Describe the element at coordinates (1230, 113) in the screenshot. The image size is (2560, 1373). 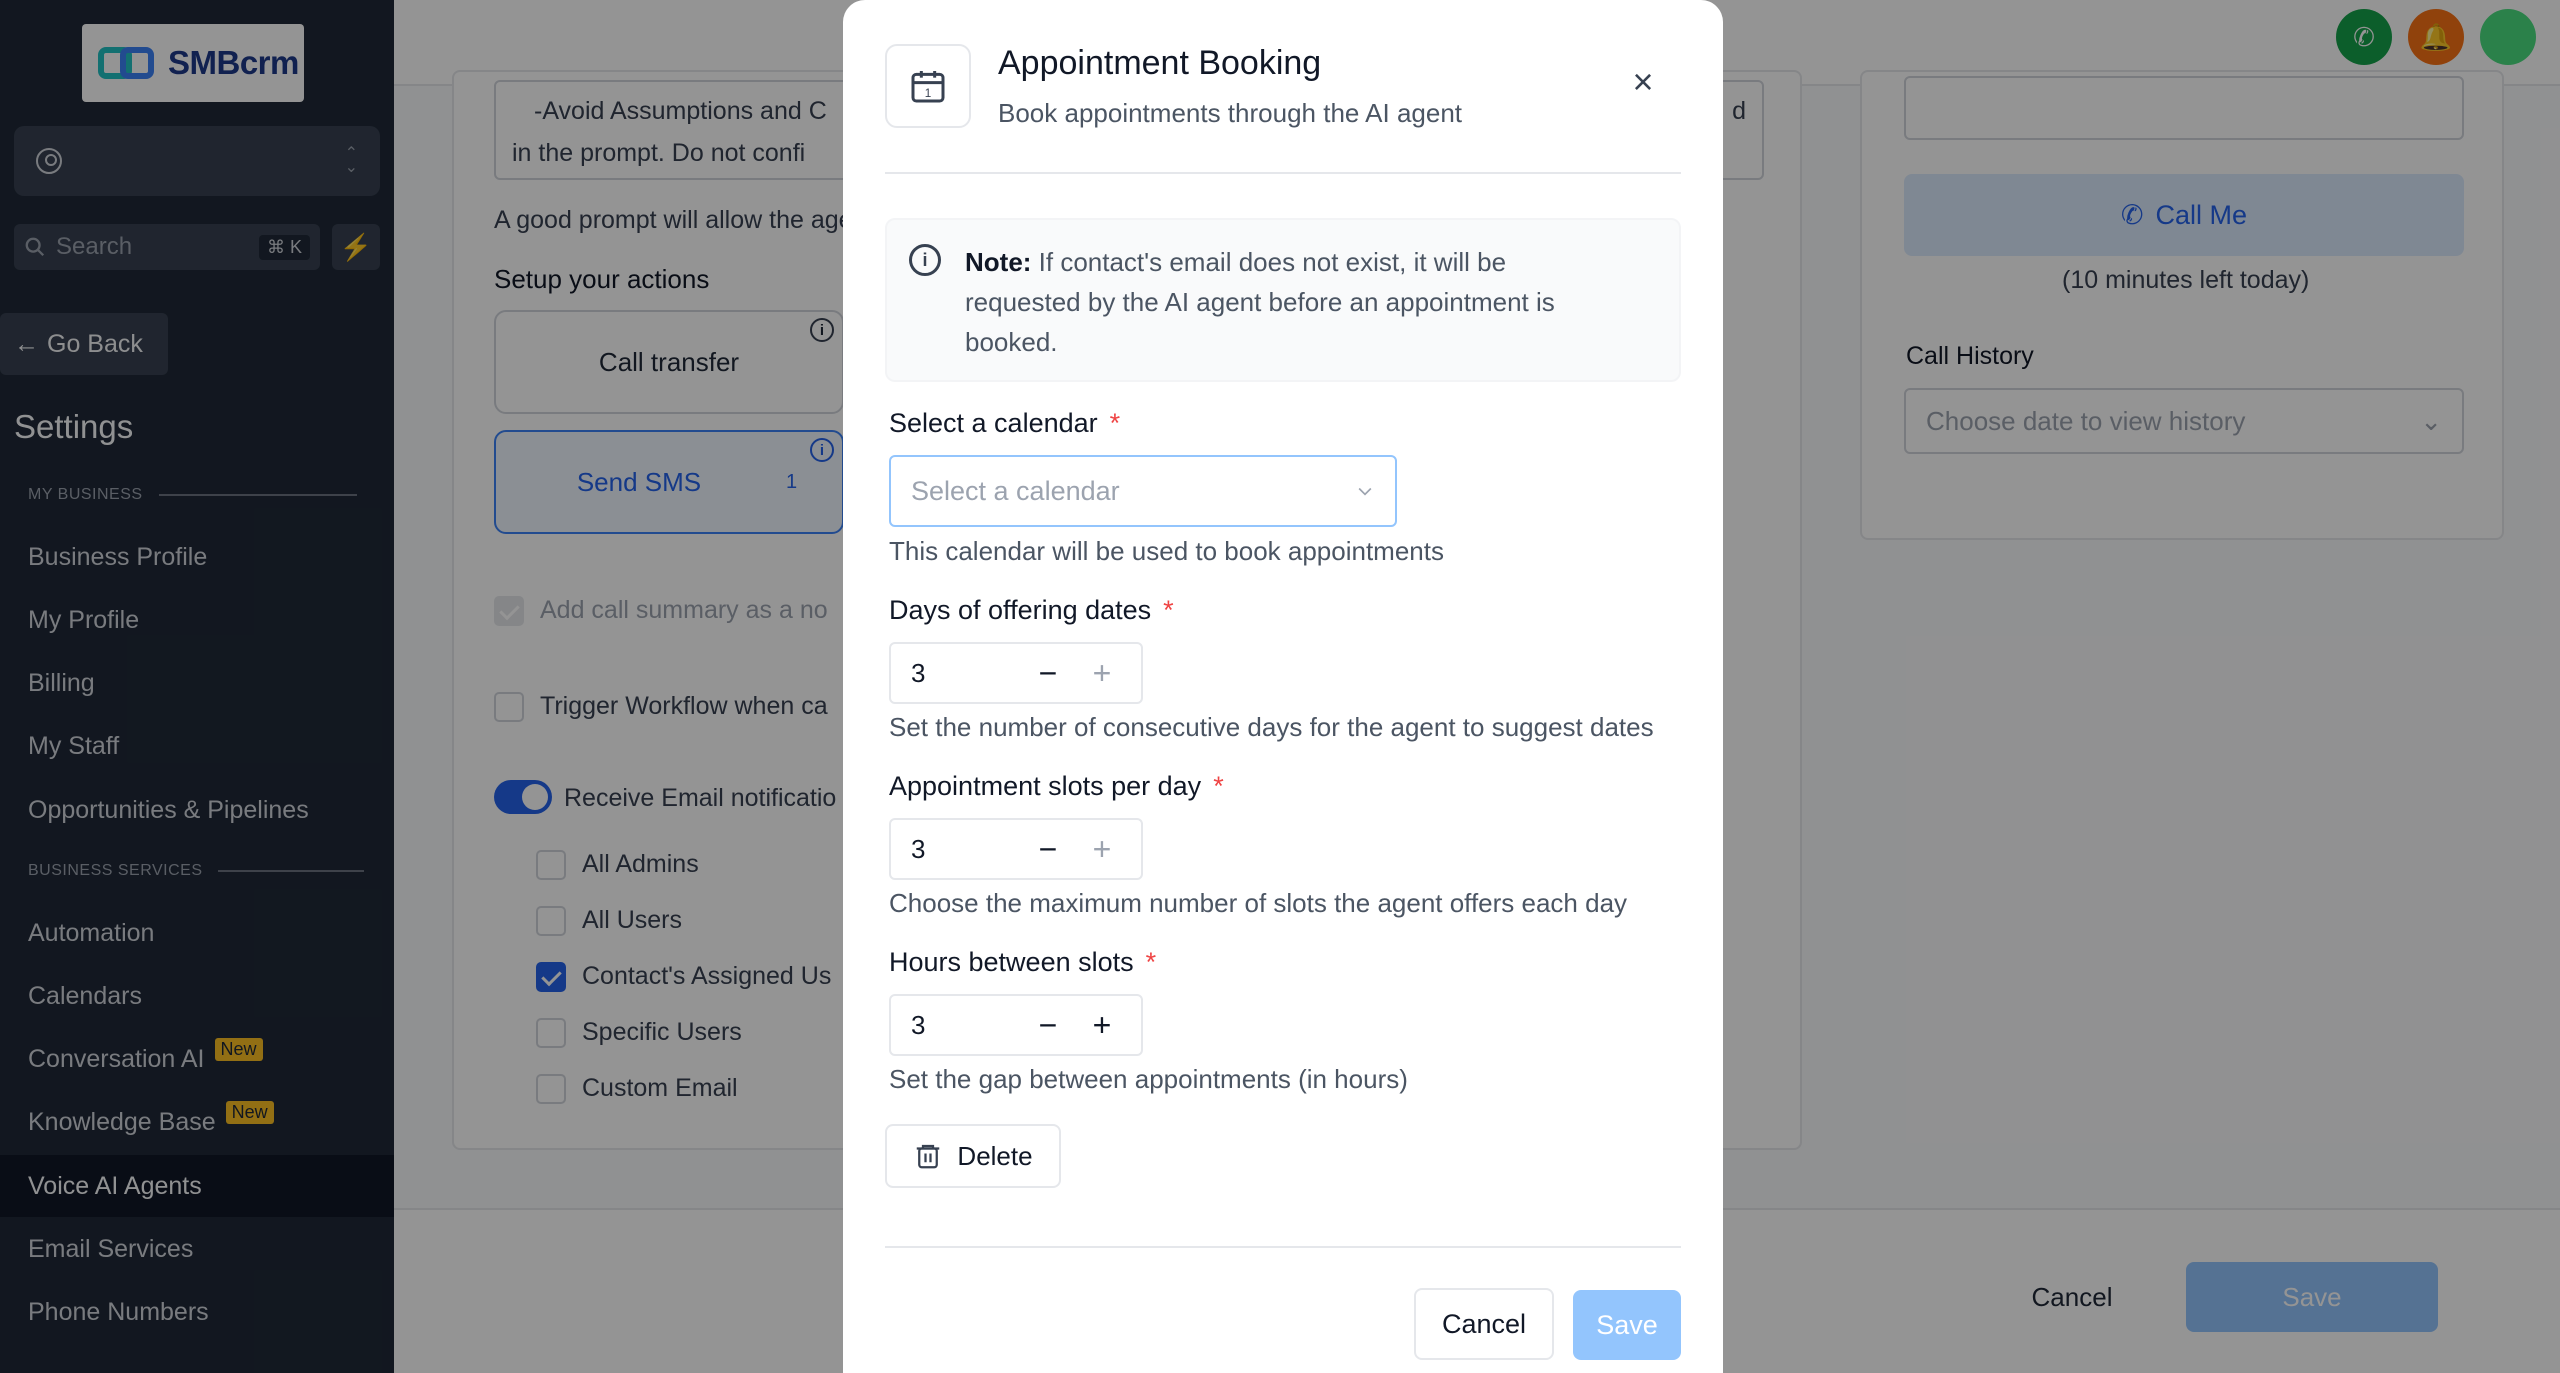
I see `modal-subtitle: Book appointments through the AI agent` at that location.